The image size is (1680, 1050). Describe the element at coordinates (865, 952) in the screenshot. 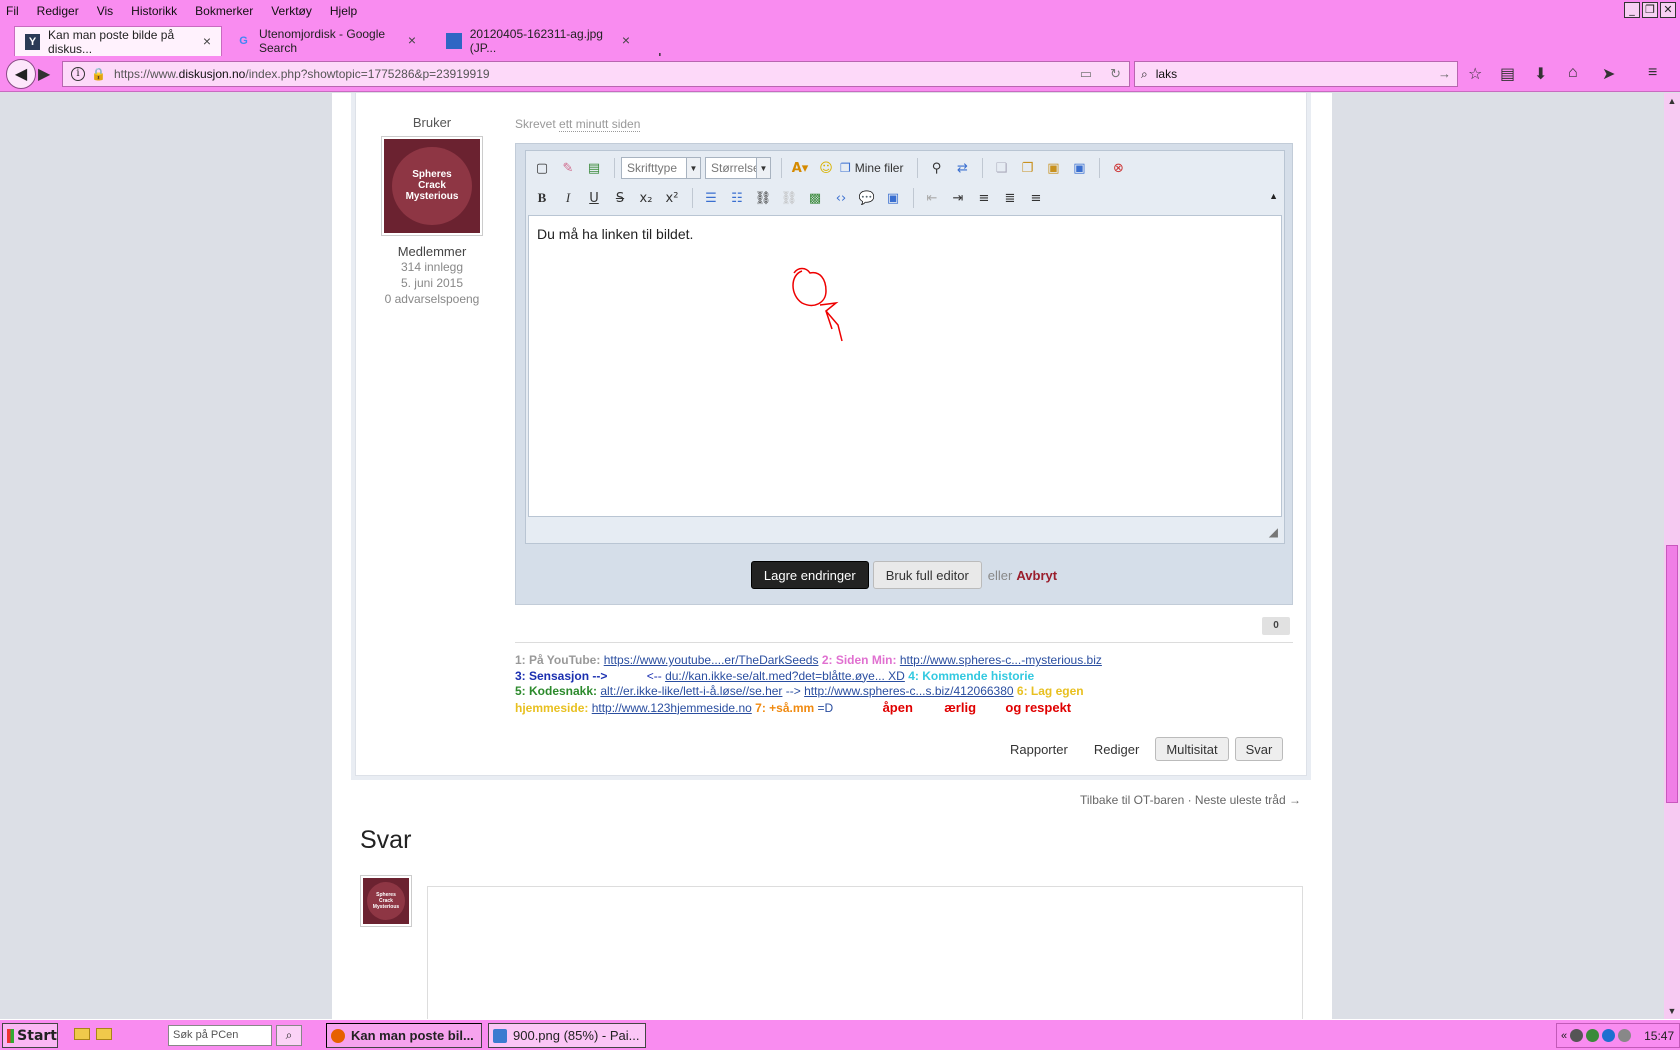

I see `reply-editor` at that location.